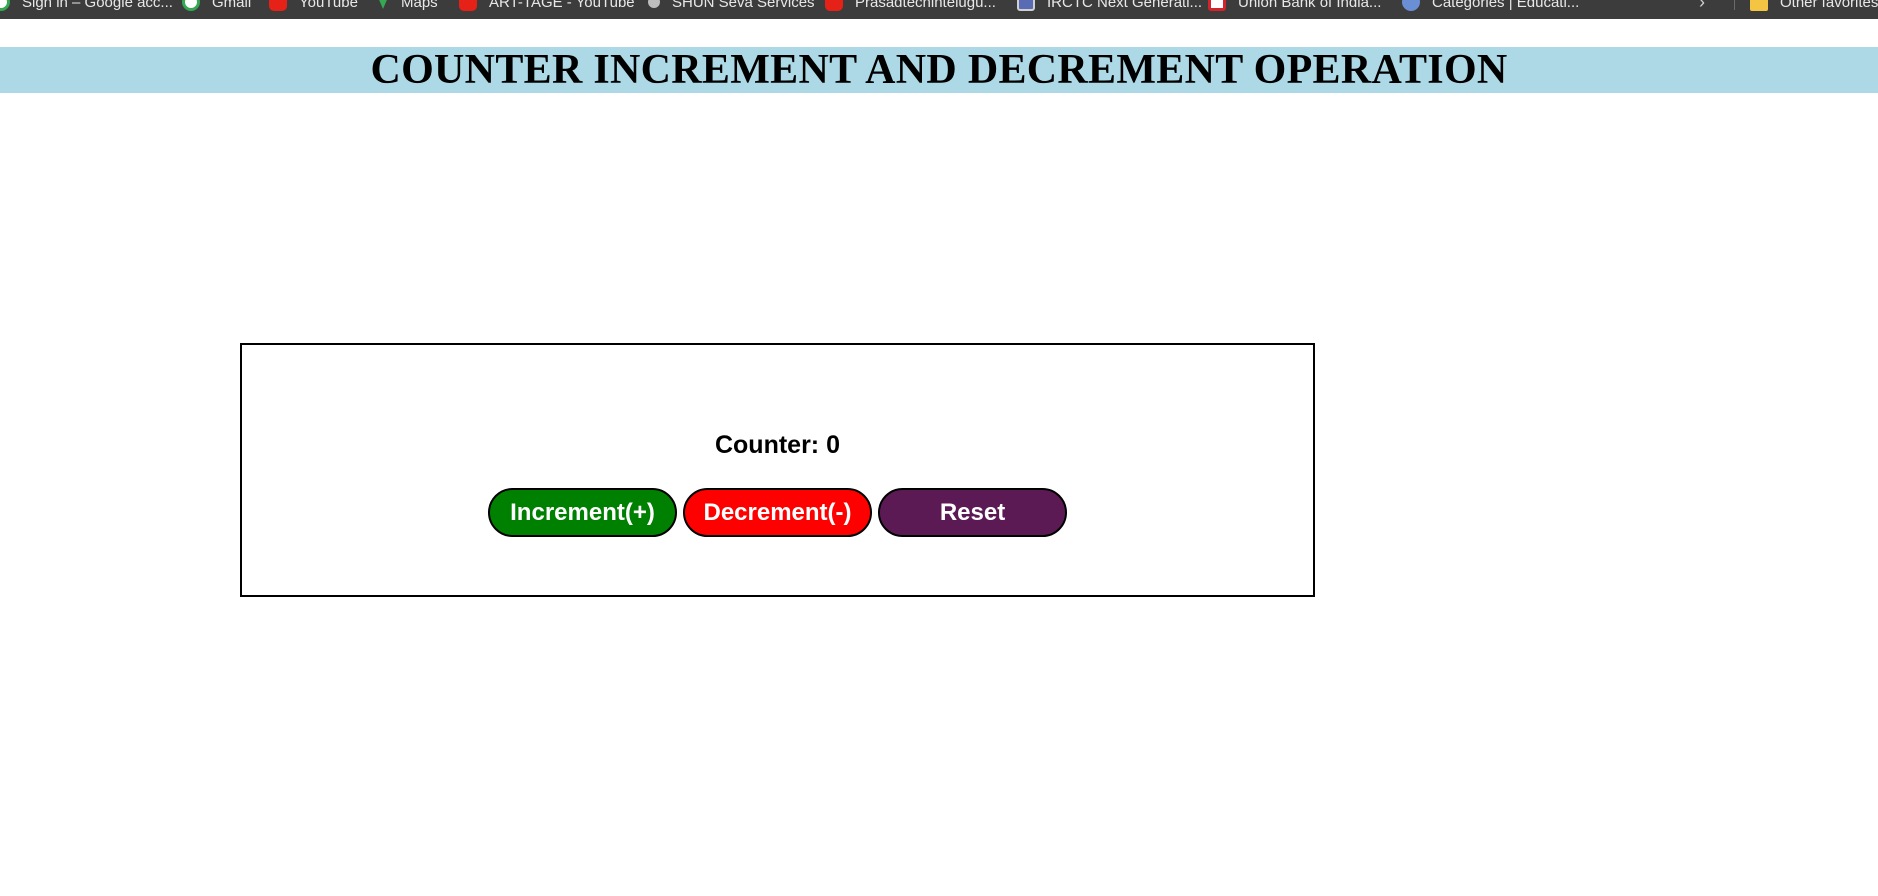 This screenshot has height=896, width=1878. What do you see at coordinates (1217, 5) in the screenshot?
I see `union-bank-icon` at bounding box center [1217, 5].